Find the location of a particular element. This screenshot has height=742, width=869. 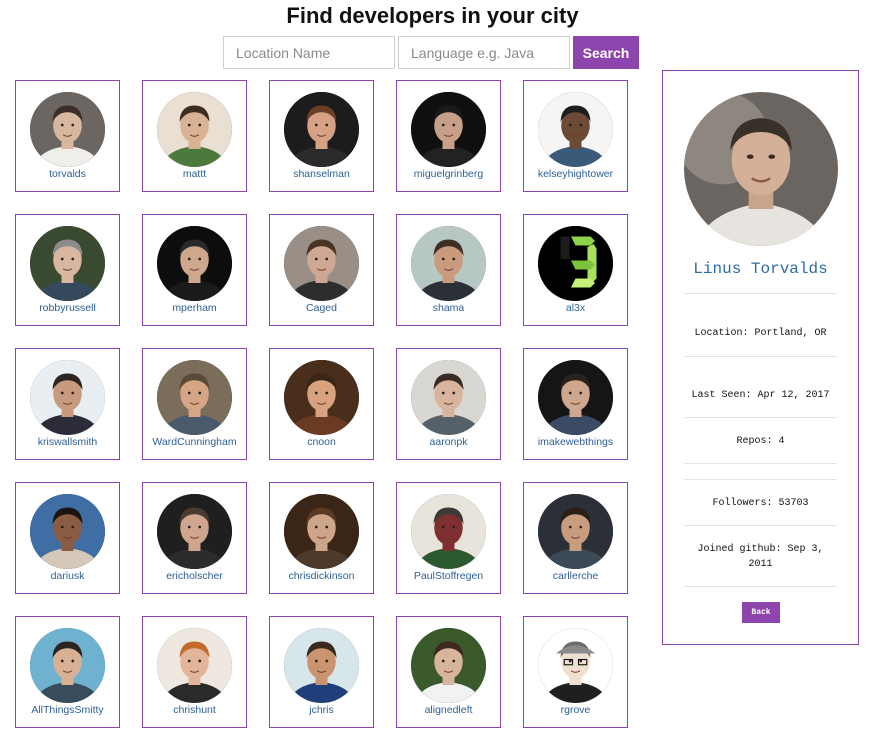

developer-card: mperham is located at coordinates (194, 270).